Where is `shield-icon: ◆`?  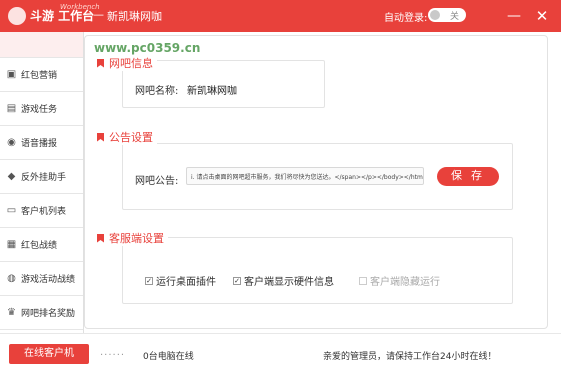
shield-icon: ◆ is located at coordinates (11, 176).